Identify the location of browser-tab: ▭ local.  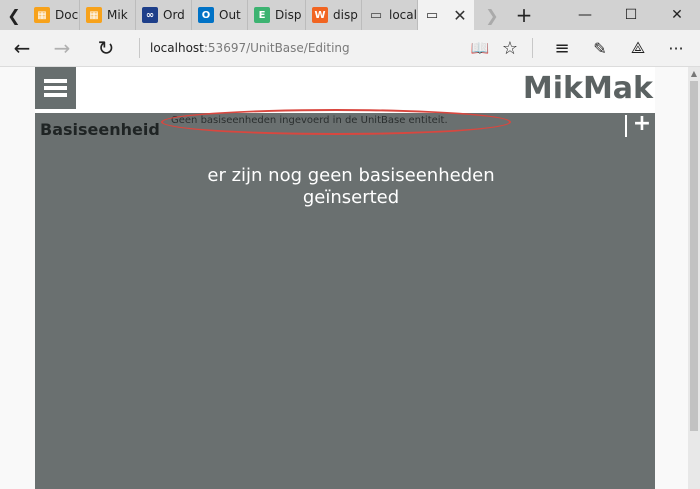
(390, 15).